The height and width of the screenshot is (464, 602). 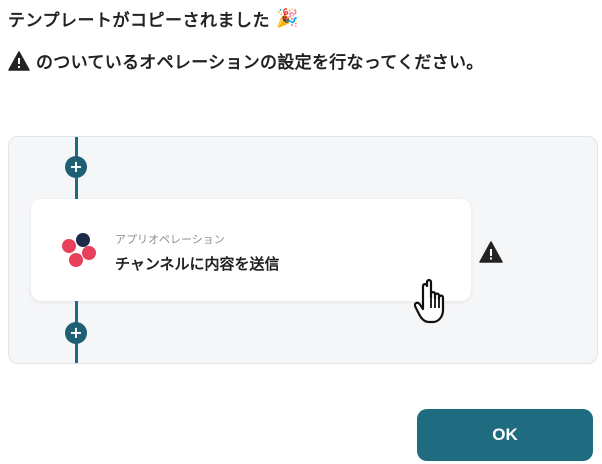 I want to click on operation-type-label: アプリオペレーション, so click(x=170, y=239).